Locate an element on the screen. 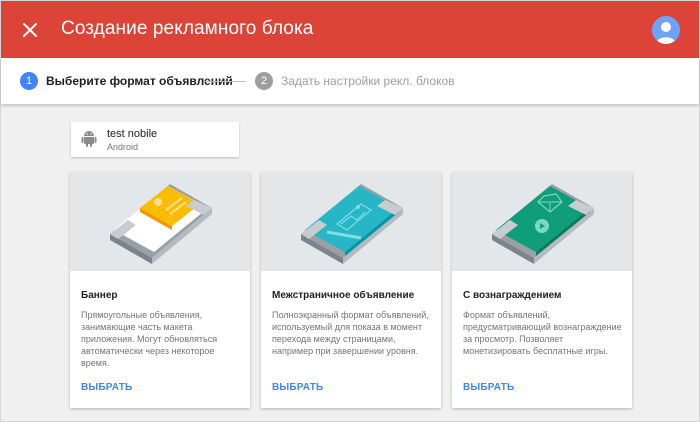  step-select-format: 1 Выберите формат объявлений is located at coordinates (126, 81).